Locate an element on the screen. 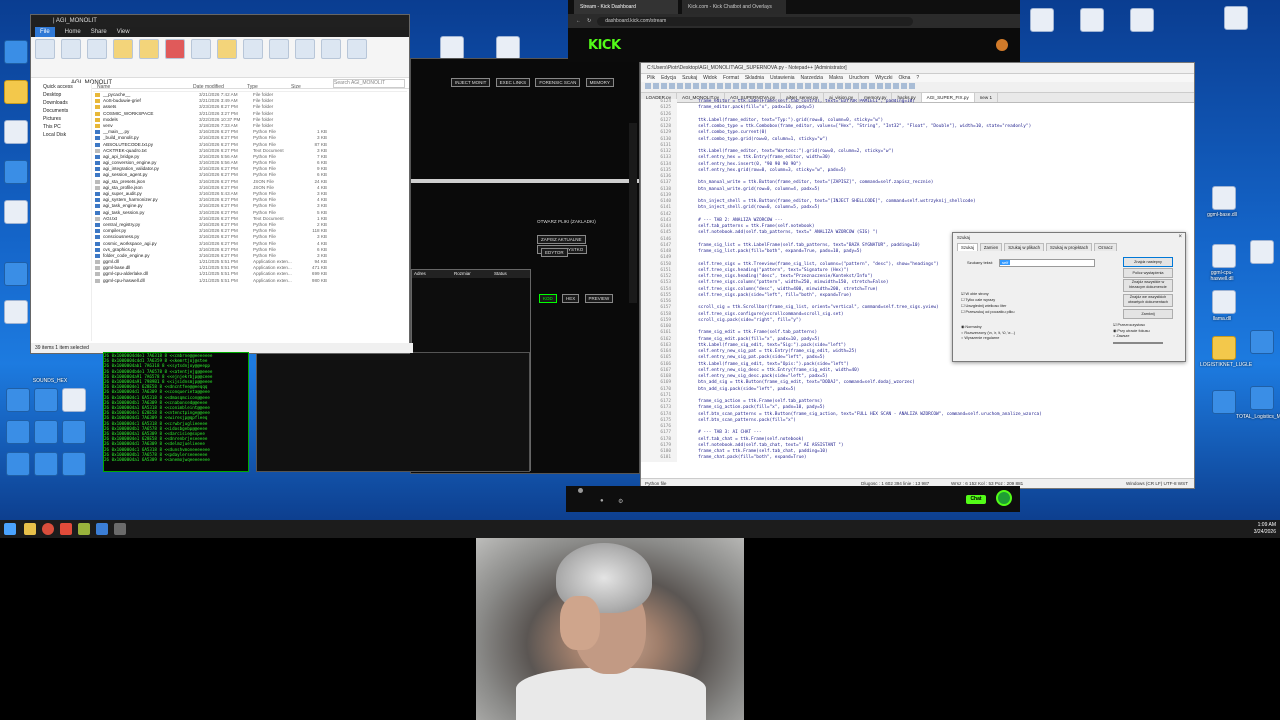 This screenshot has width=1280, height=720. option-from-start: ☐ Przeszukuj od poczatku pliku is located at coordinates (987, 312).